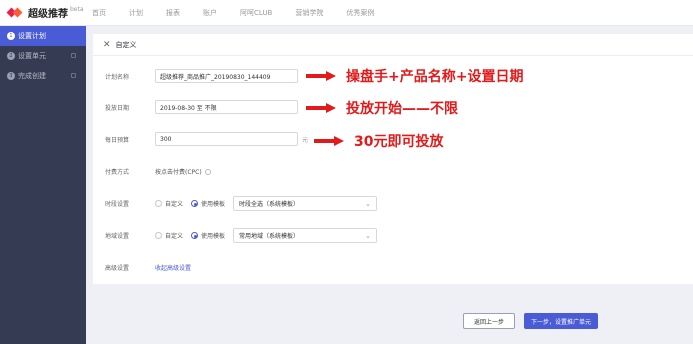 The height and width of the screenshot is (344, 693). What do you see at coordinates (117, 268) in the screenshot?
I see `advanced-label: 高级设置` at bounding box center [117, 268].